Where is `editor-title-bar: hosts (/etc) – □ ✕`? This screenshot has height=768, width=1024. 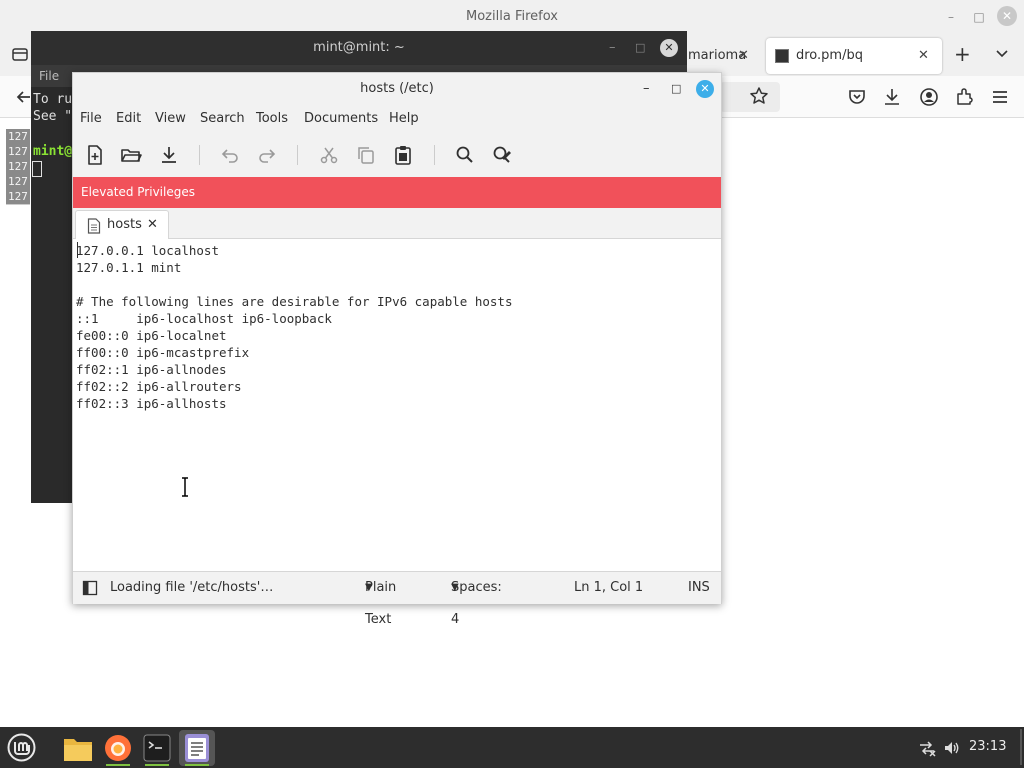 editor-title-bar: hosts (/etc) – □ ✕ is located at coordinates (397, 89).